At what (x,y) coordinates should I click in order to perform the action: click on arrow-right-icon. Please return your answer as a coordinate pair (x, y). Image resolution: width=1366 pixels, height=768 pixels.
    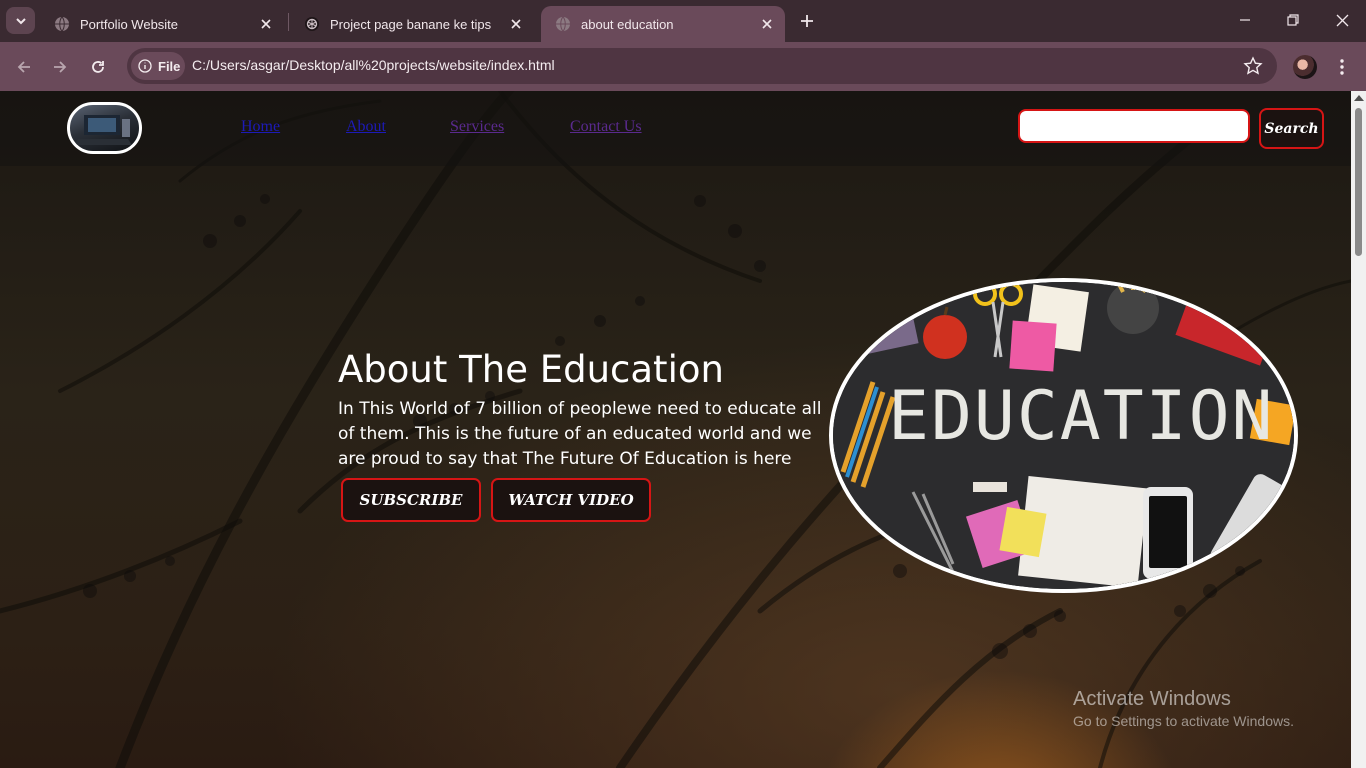
    Looking at the image, I should click on (60, 67).